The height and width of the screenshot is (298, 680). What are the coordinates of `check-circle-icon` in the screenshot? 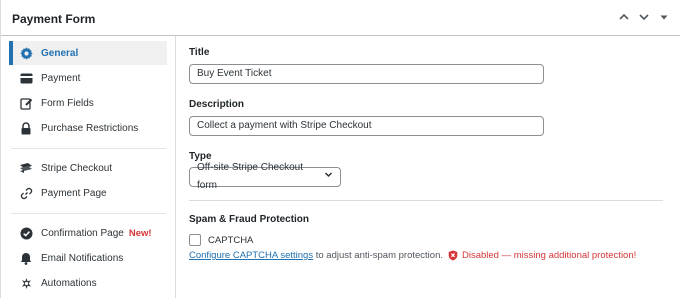 It's located at (26, 233).